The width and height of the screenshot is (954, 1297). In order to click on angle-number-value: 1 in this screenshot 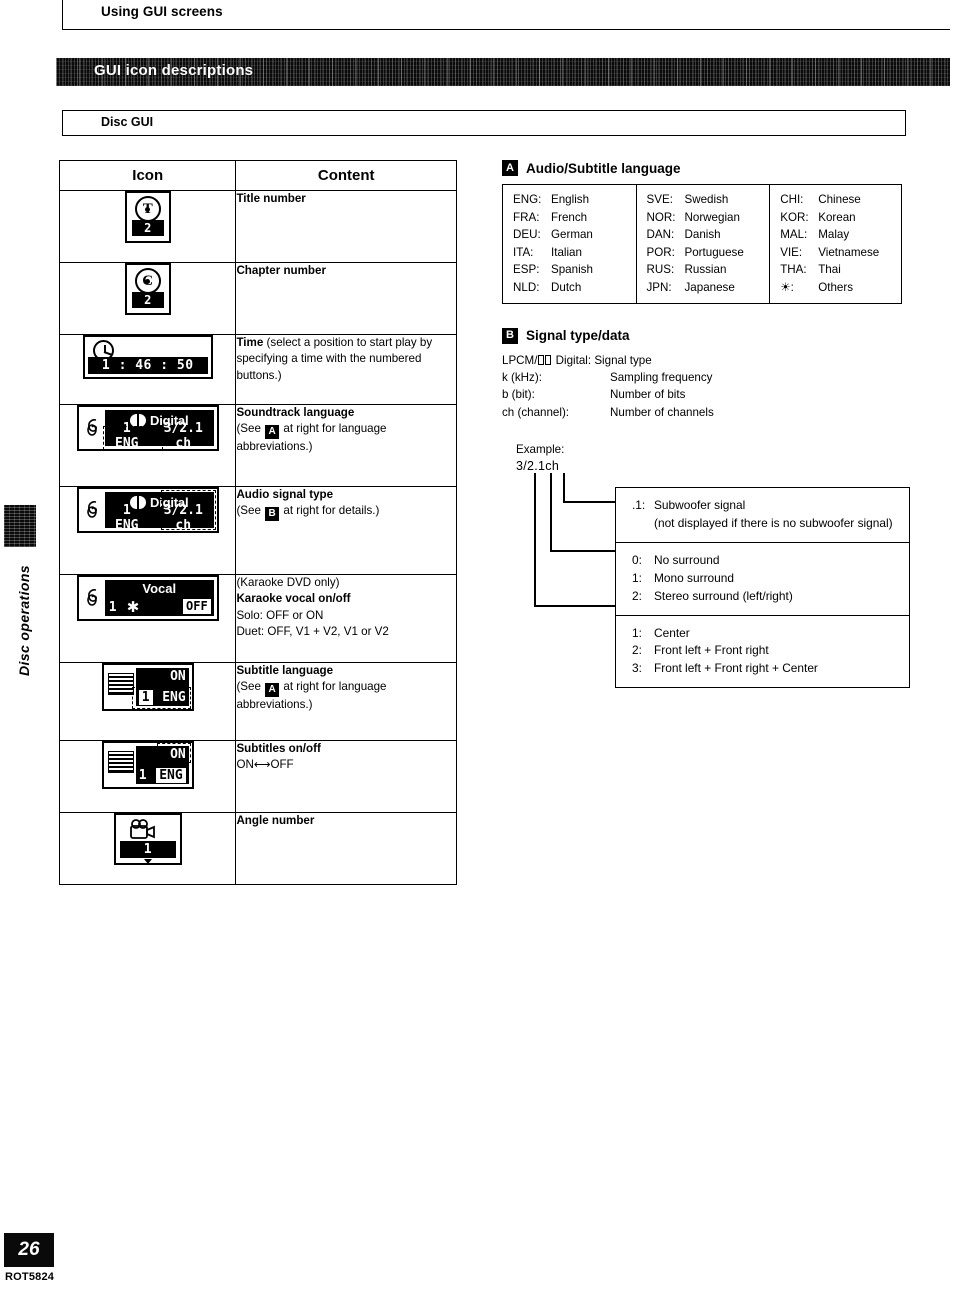, I will do `click(147, 849)`.